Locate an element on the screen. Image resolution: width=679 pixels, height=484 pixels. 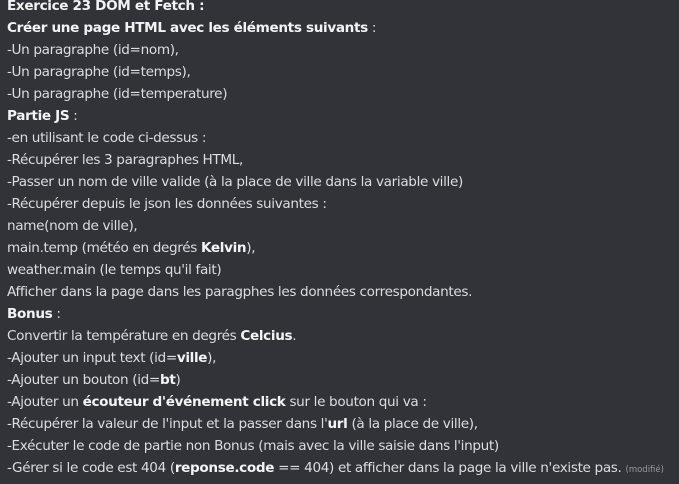
message-line: name(nom de ville), is located at coordinates (72, 226).